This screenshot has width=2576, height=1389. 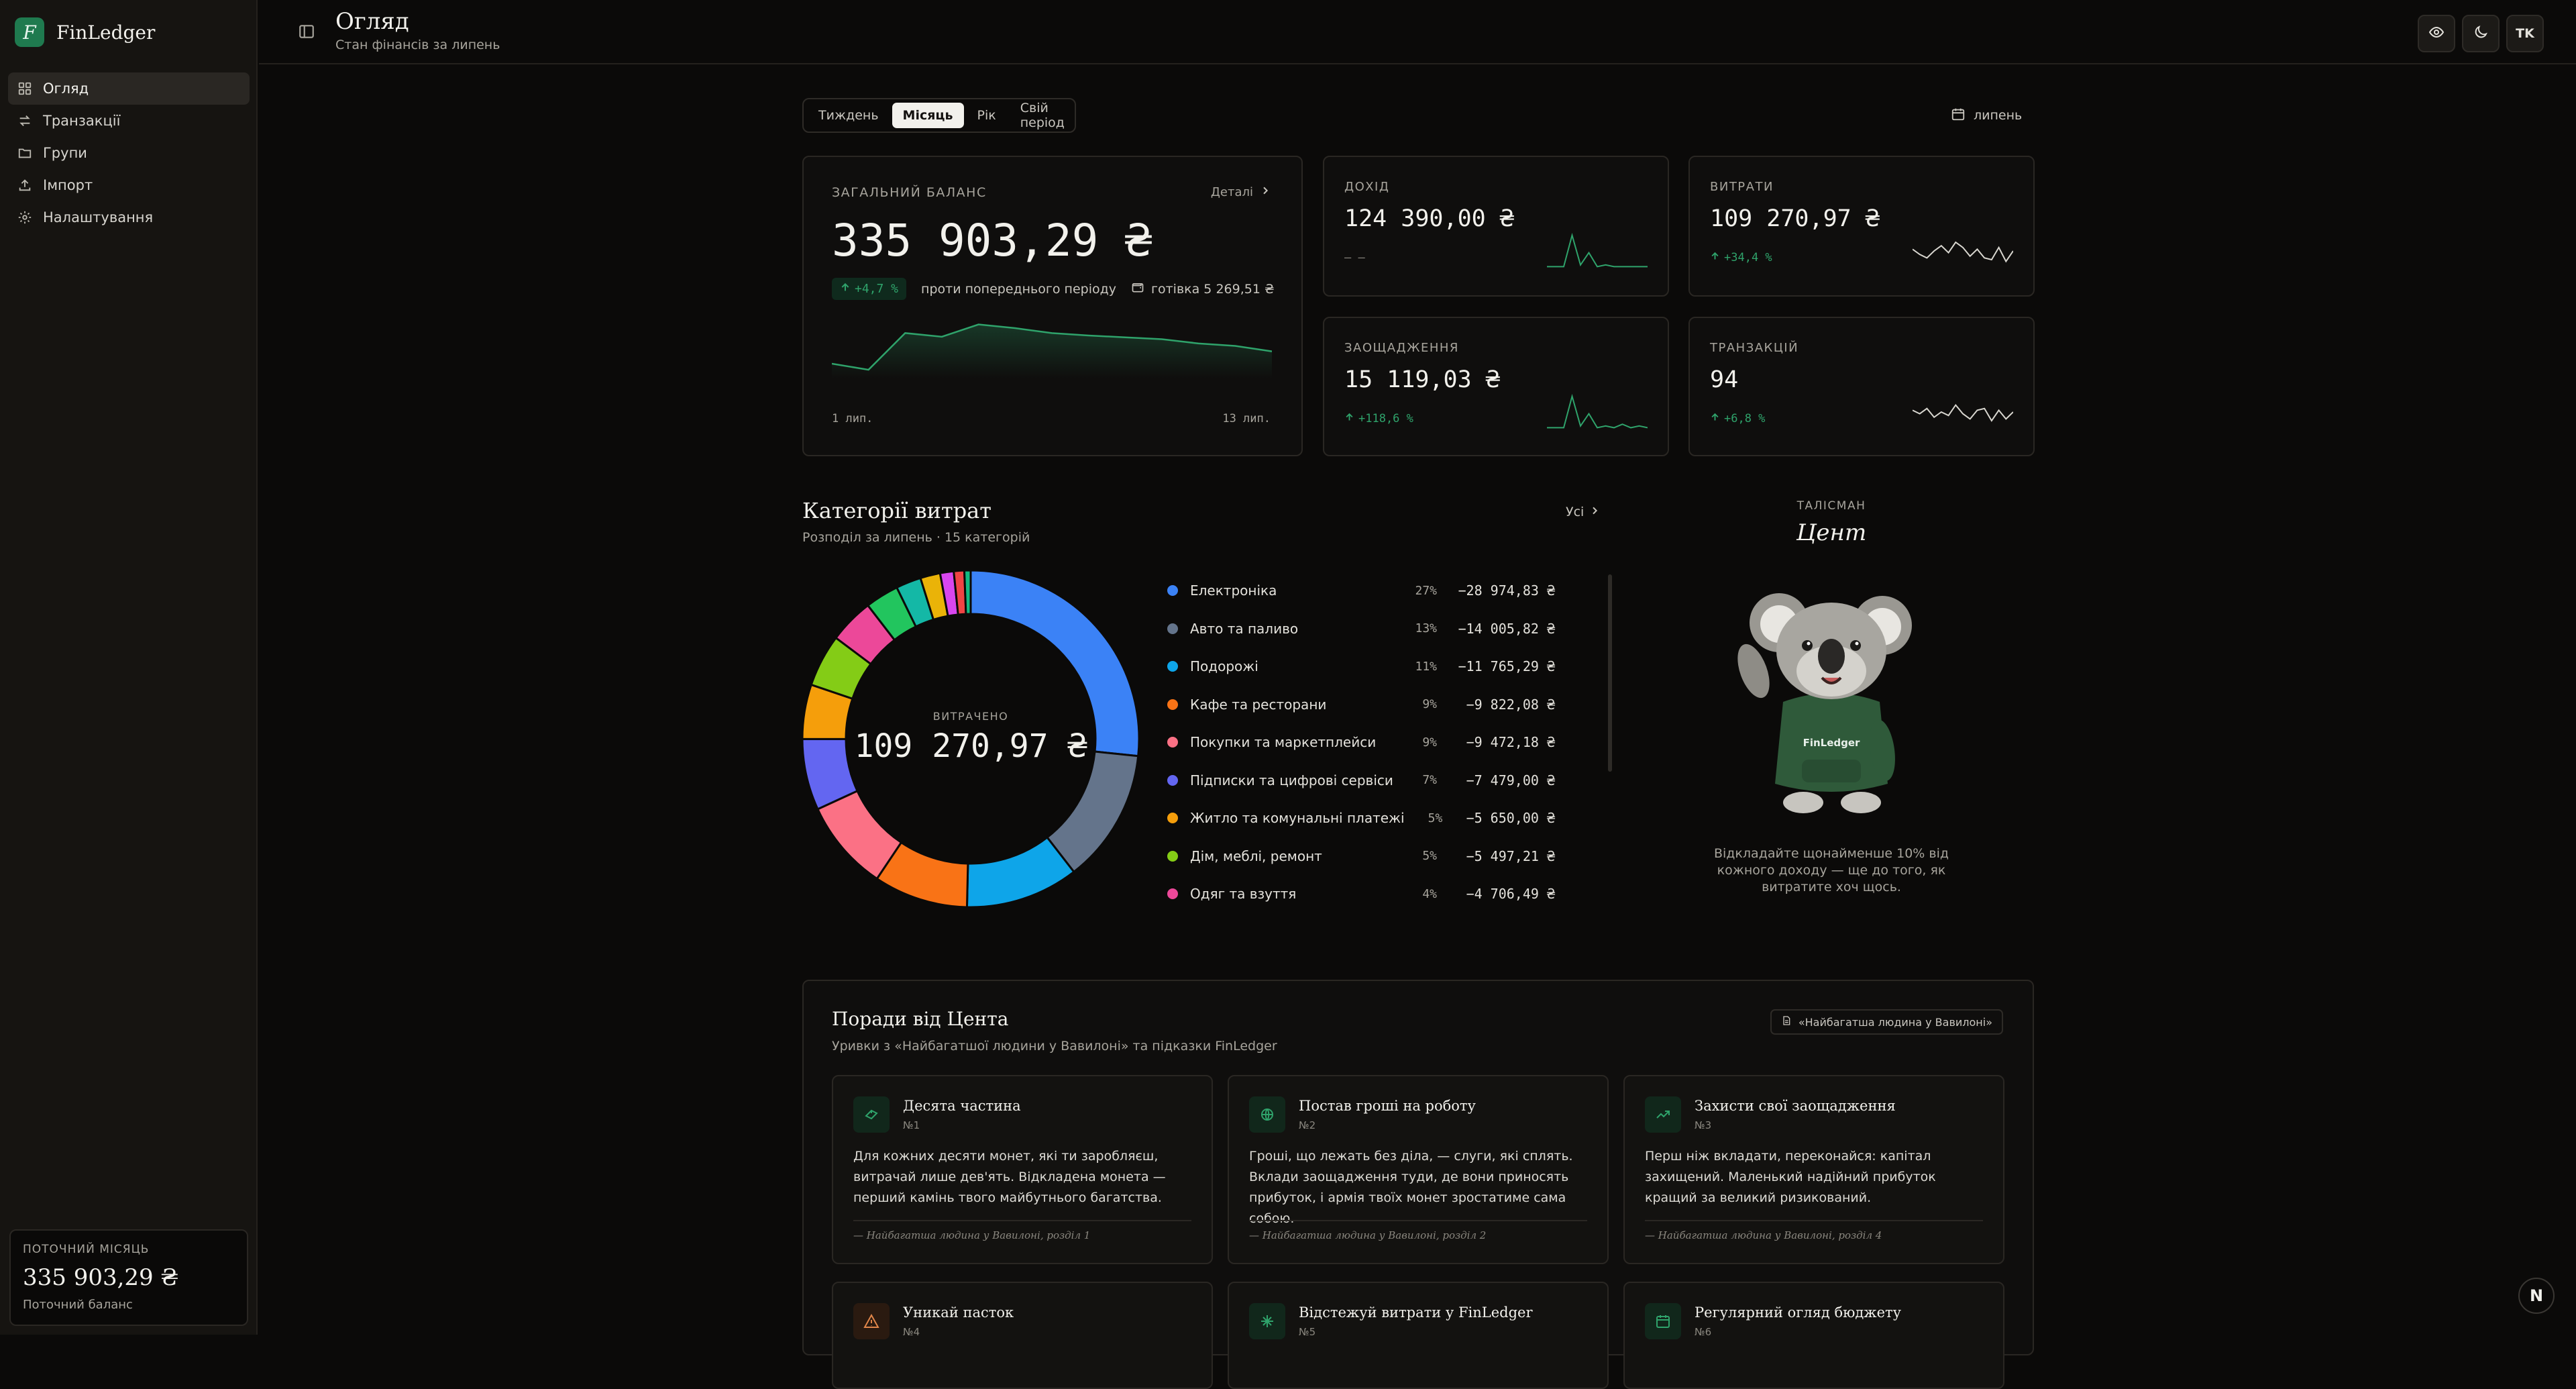 What do you see at coordinates (1507, 629) in the screenshot?
I see `category-amount: −14 005,82 ₴` at bounding box center [1507, 629].